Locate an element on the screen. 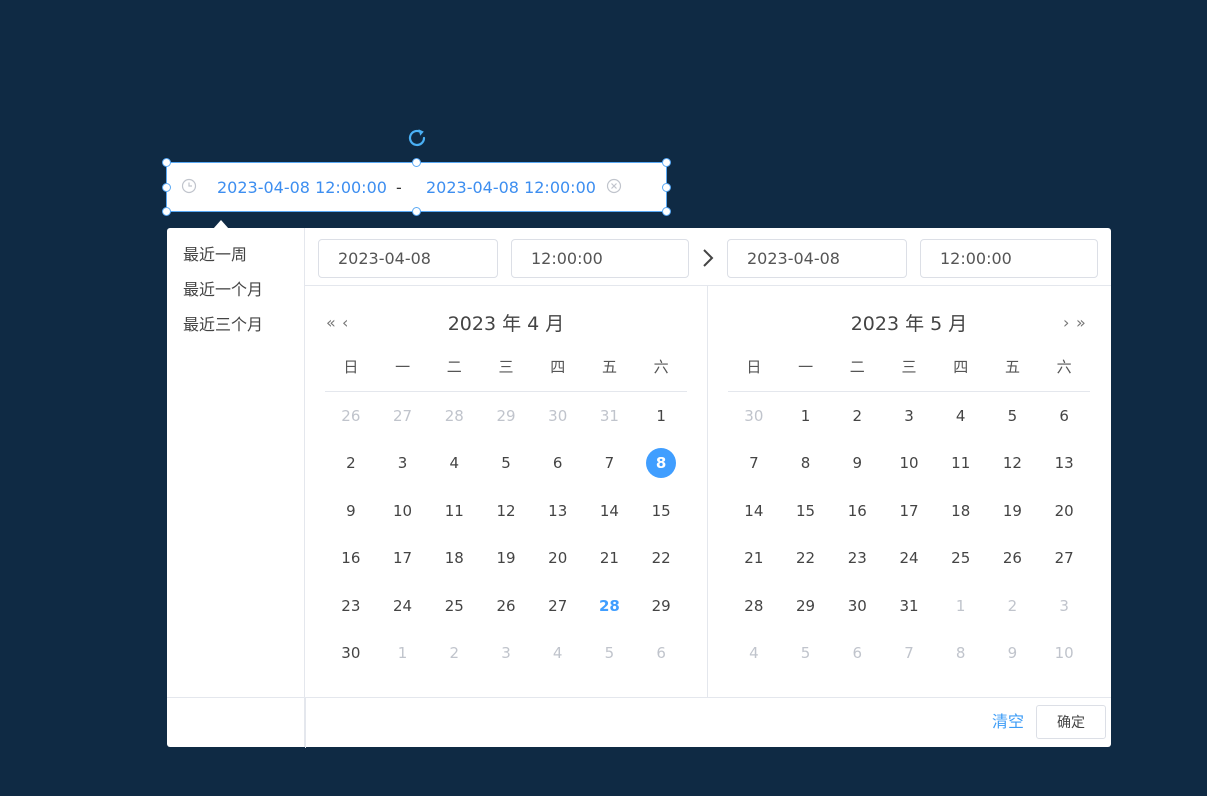  left-day-cell: 7 is located at coordinates (610, 464).